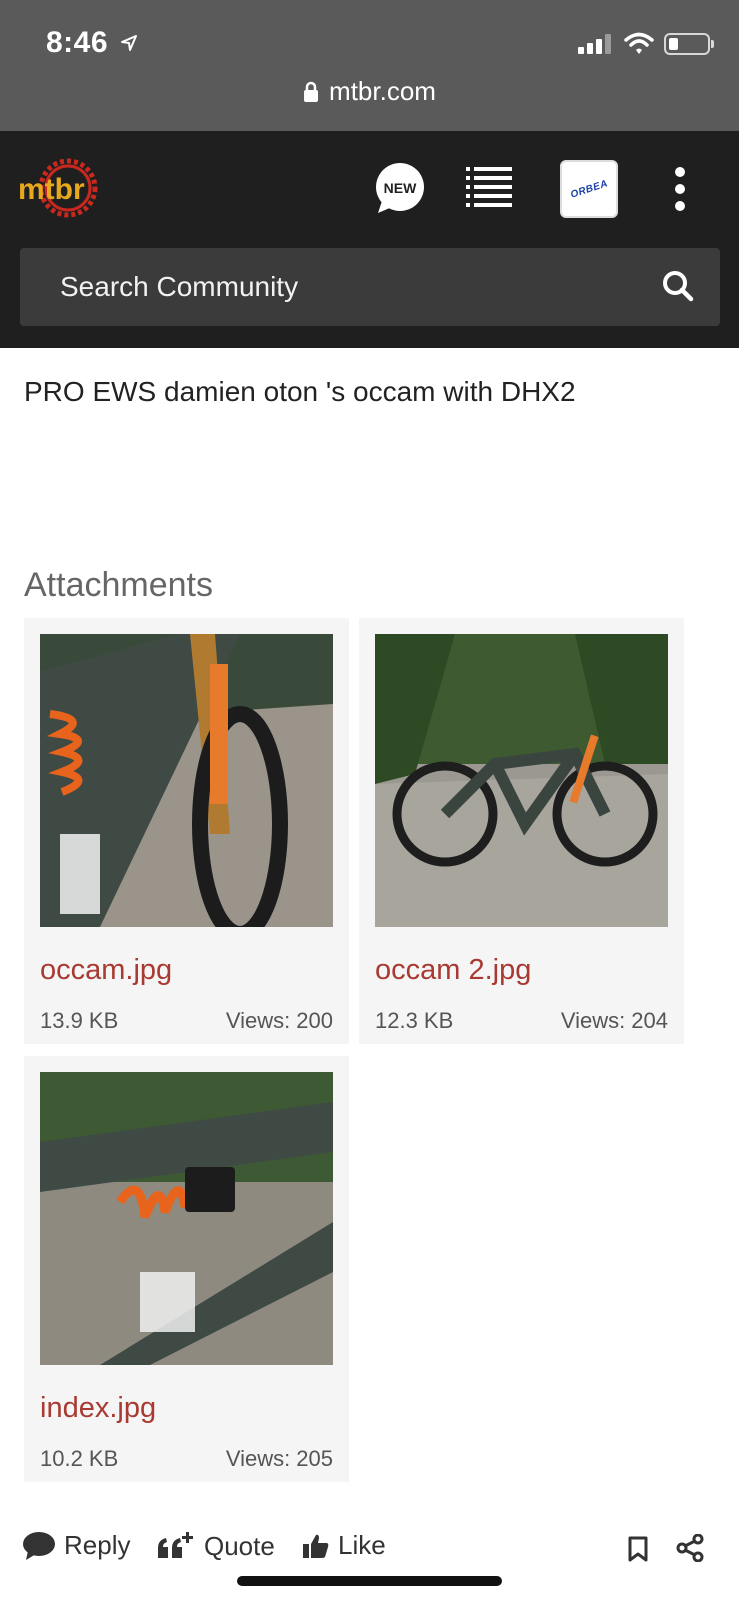  I want to click on attachment-name: occam.jpg, so click(106, 970).